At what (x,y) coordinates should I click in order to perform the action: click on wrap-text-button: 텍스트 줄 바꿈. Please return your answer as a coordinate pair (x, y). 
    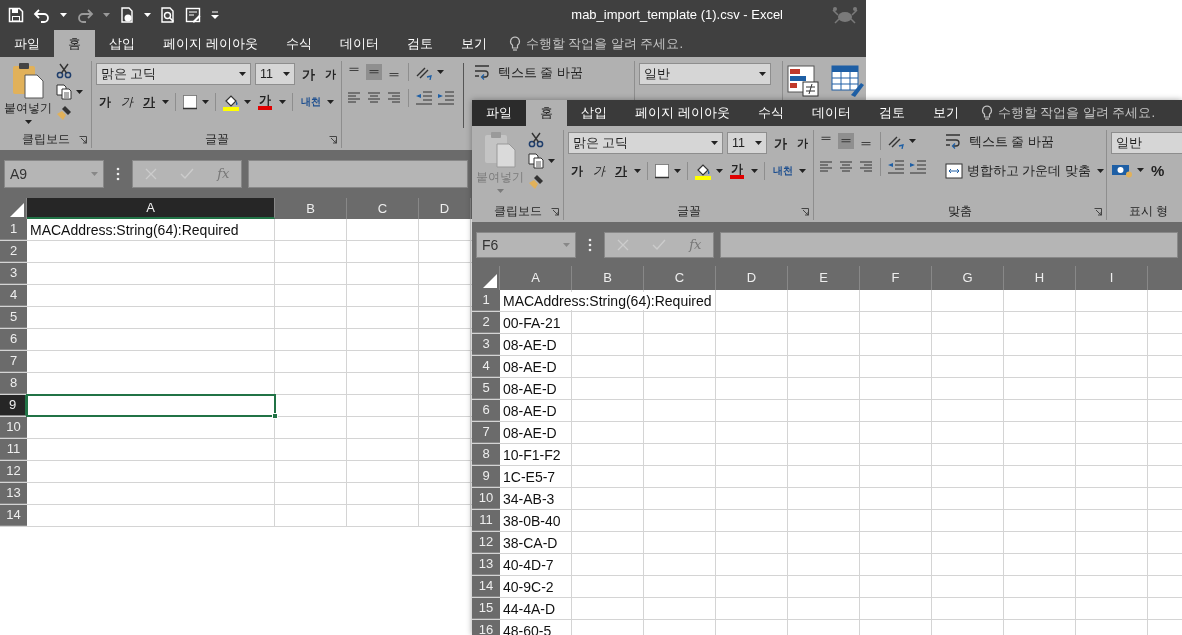
    Looking at the image, I should click on (528, 73).